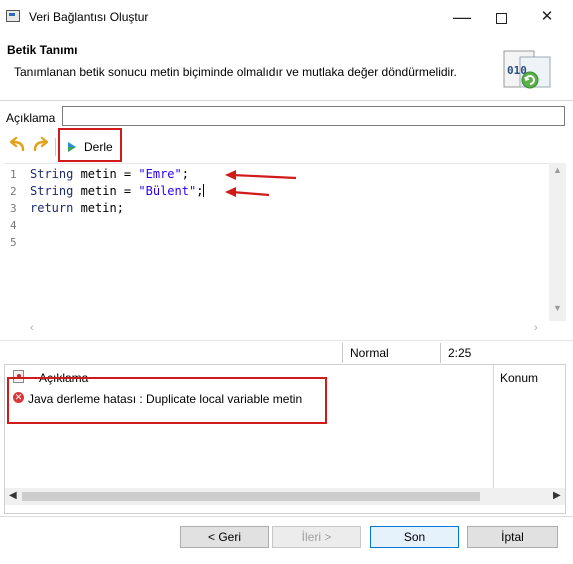  What do you see at coordinates (557, 242) in the screenshot?
I see `editor-vertical-scrollbar: ▲ ▼` at bounding box center [557, 242].